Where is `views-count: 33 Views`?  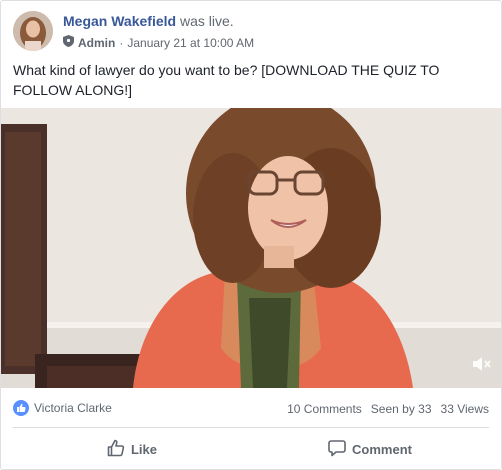
views-count: 33 Views is located at coordinates (464, 409).